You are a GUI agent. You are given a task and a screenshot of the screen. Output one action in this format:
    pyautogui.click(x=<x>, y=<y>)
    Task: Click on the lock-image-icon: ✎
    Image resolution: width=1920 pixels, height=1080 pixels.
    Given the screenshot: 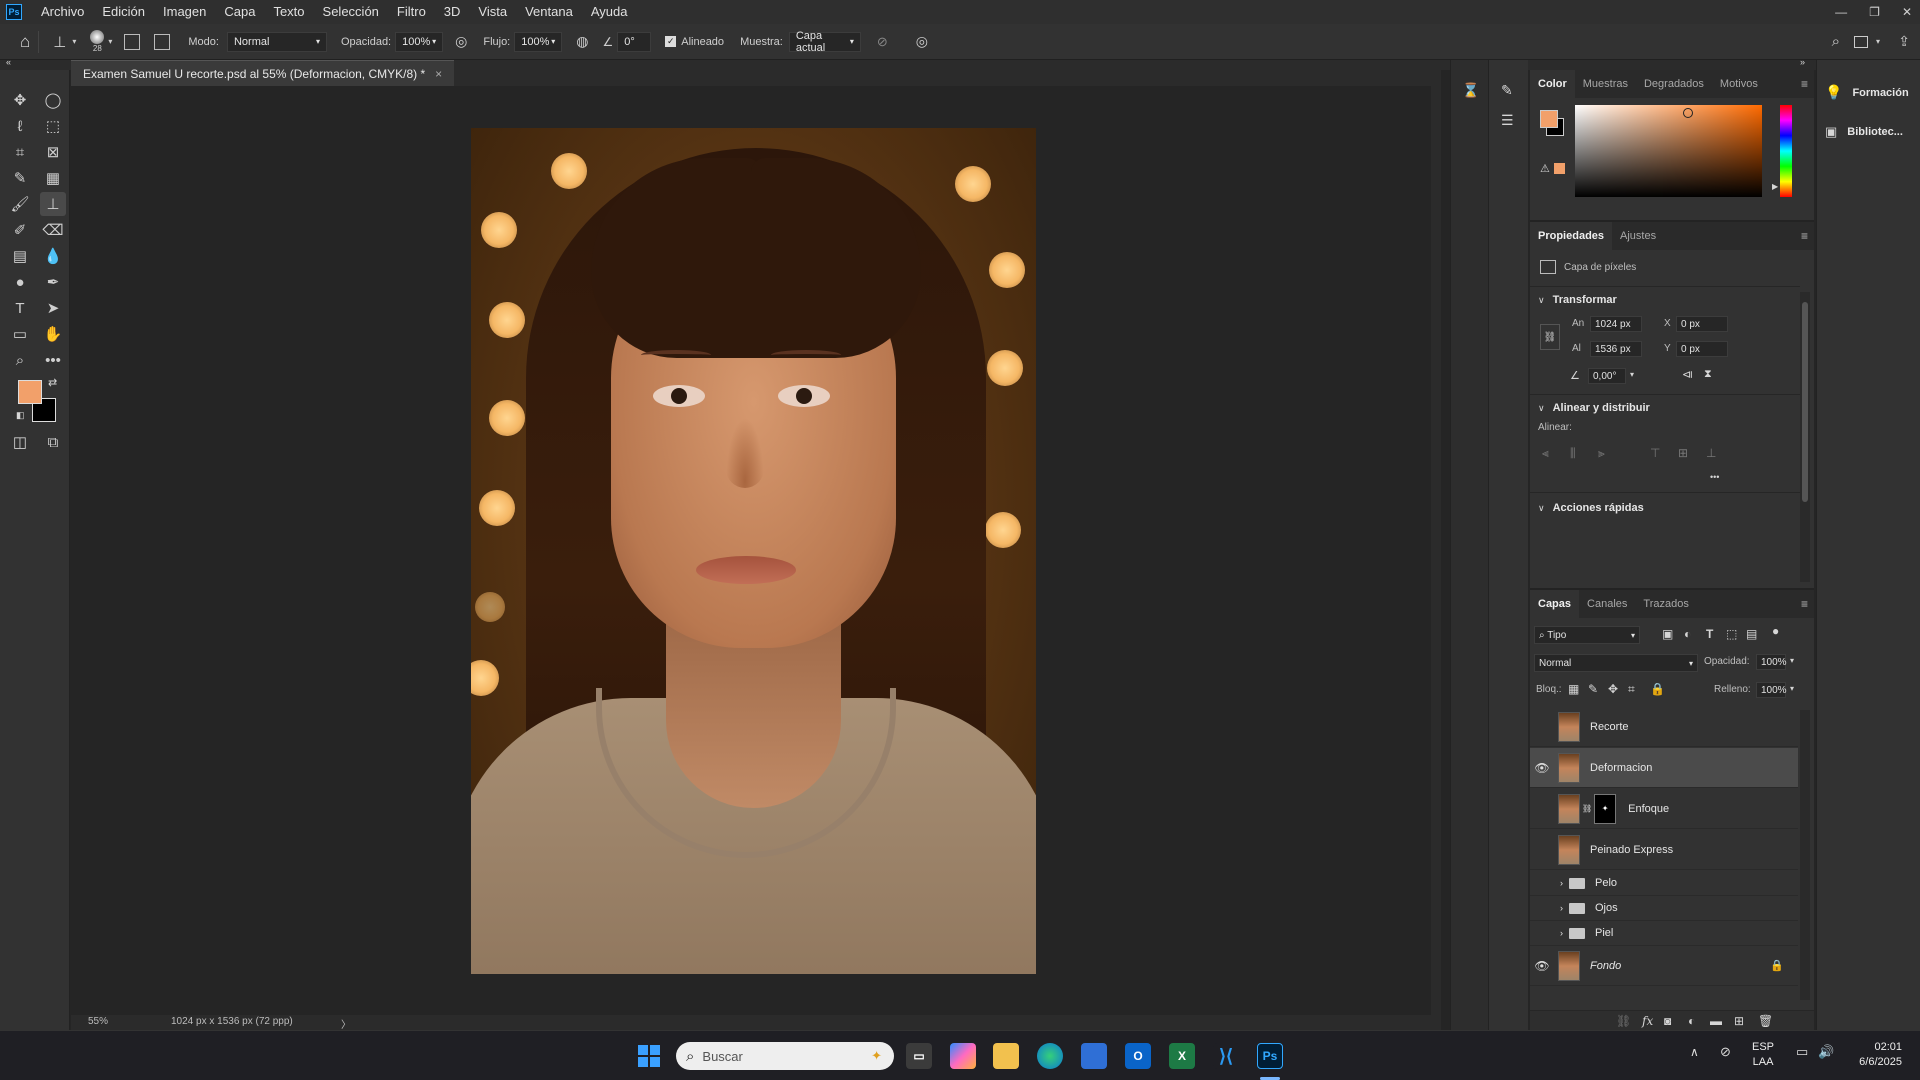 What is the action you would take?
    pyautogui.click(x=1593, y=689)
    